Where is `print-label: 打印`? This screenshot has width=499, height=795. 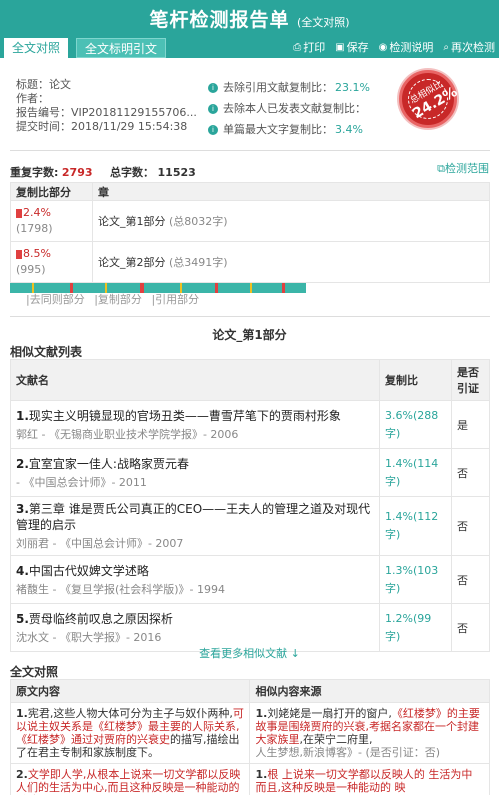 print-label: 打印 is located at coordinates (314, 47).